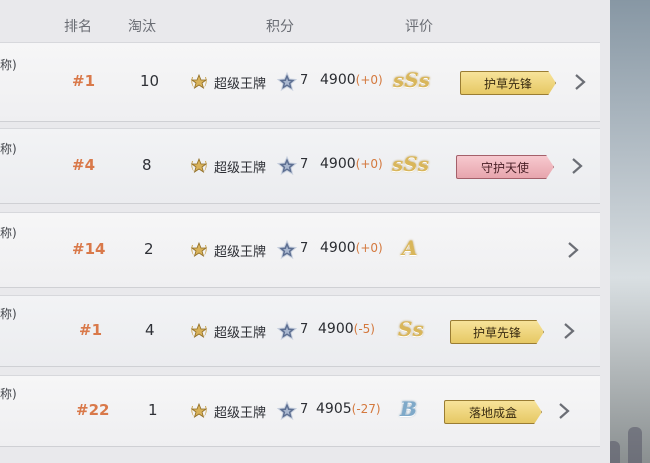  Describe the element at coordinates (149, 249) in the screenshot. I see `kills-value: 2` at that location.